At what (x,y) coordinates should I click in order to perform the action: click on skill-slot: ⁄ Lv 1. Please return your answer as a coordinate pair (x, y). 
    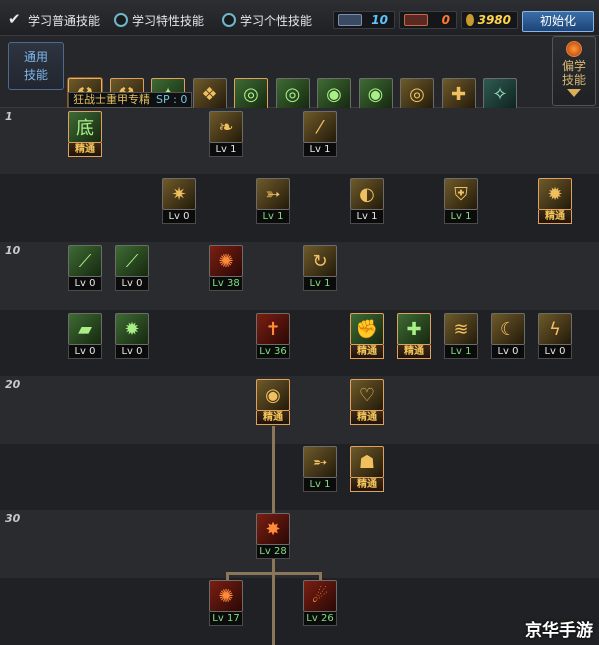
    Looking at the image, I should click on (320, 134).